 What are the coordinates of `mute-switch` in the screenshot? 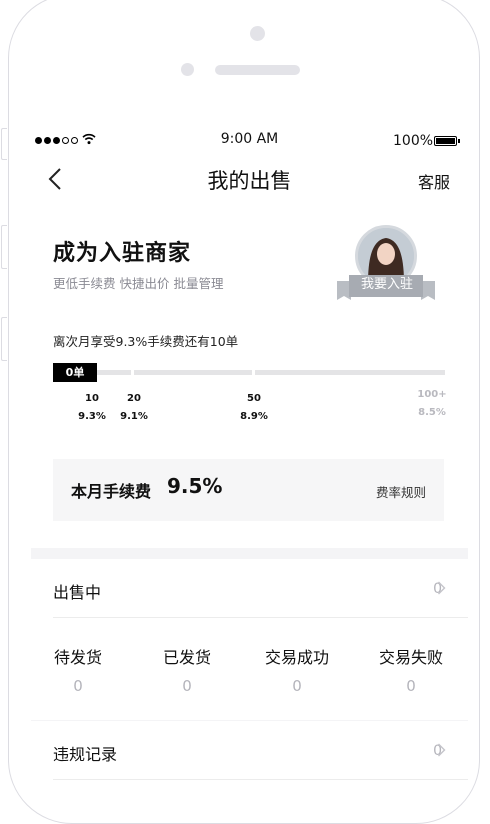 It's located at (4, 144).